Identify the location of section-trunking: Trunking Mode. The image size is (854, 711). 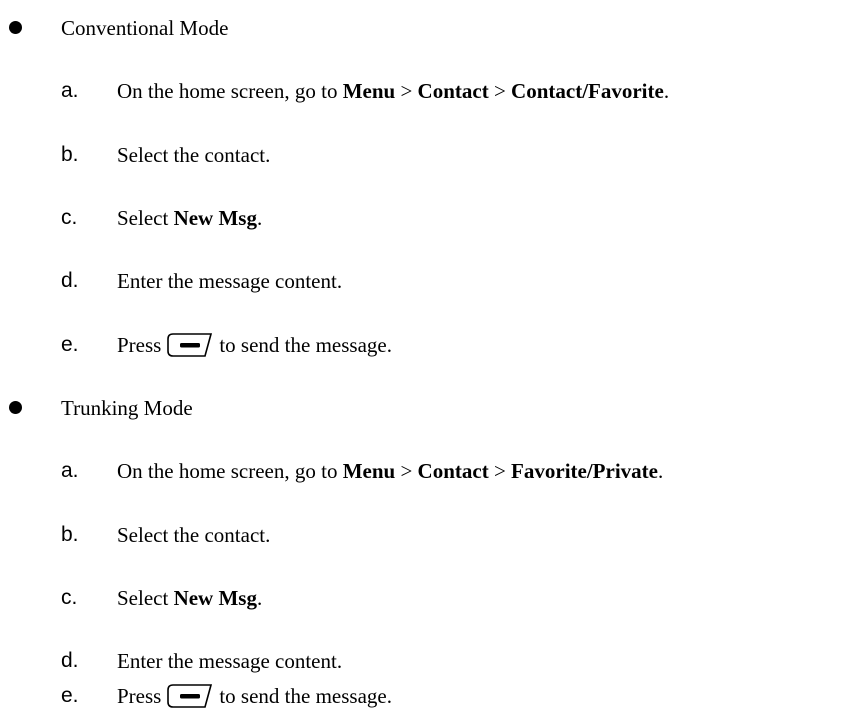
(420, 408).